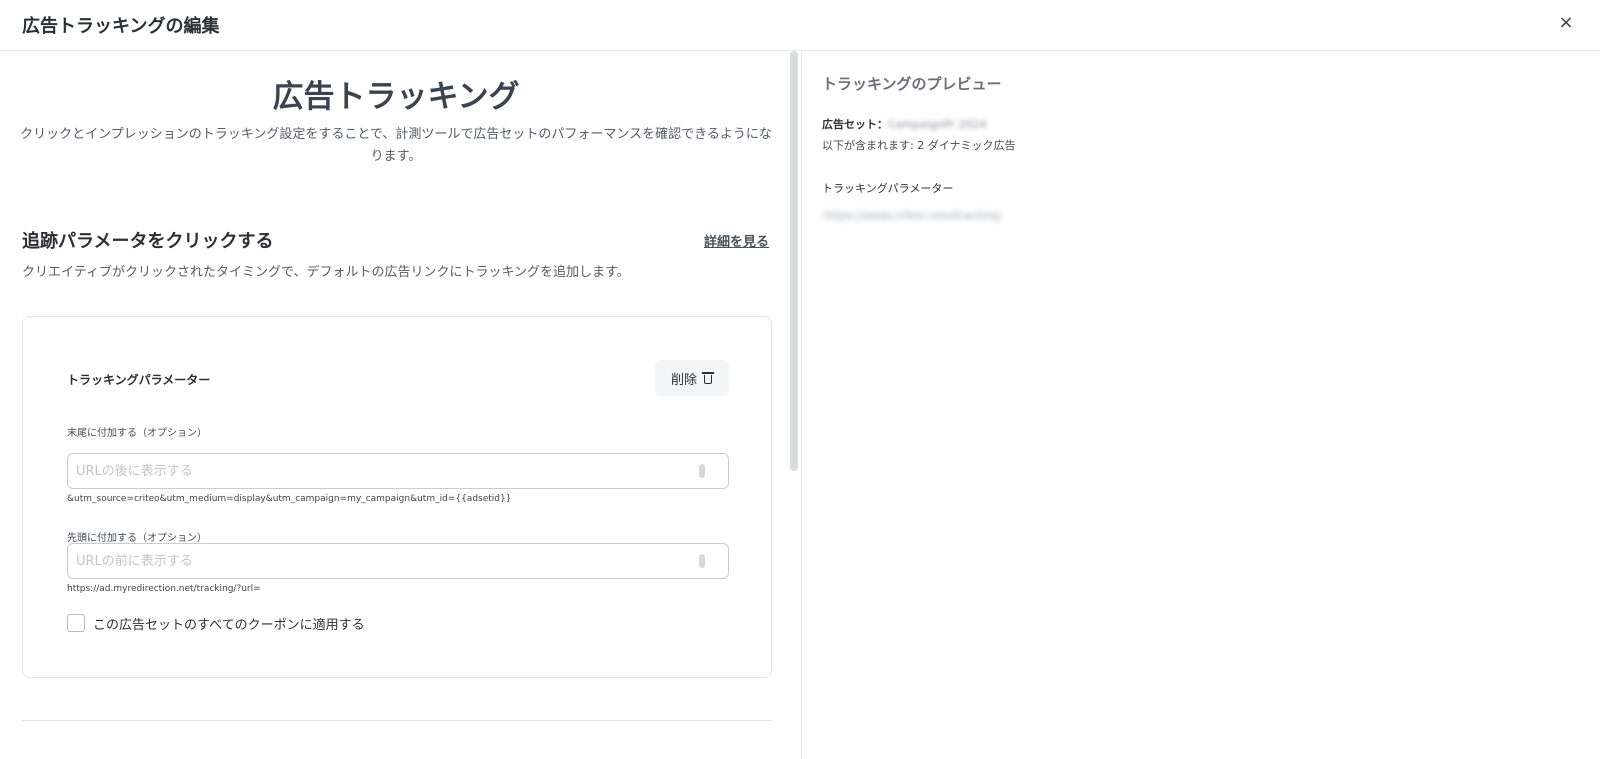  I want to click on preview-param-value: https://www.criteo.com/tracking, so click(912, 215).